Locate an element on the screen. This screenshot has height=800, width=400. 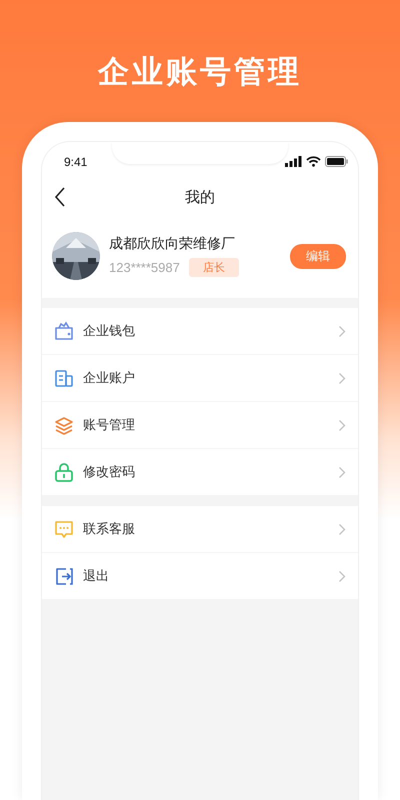
chat-bubble-icon is located at coordinates (64, 529).